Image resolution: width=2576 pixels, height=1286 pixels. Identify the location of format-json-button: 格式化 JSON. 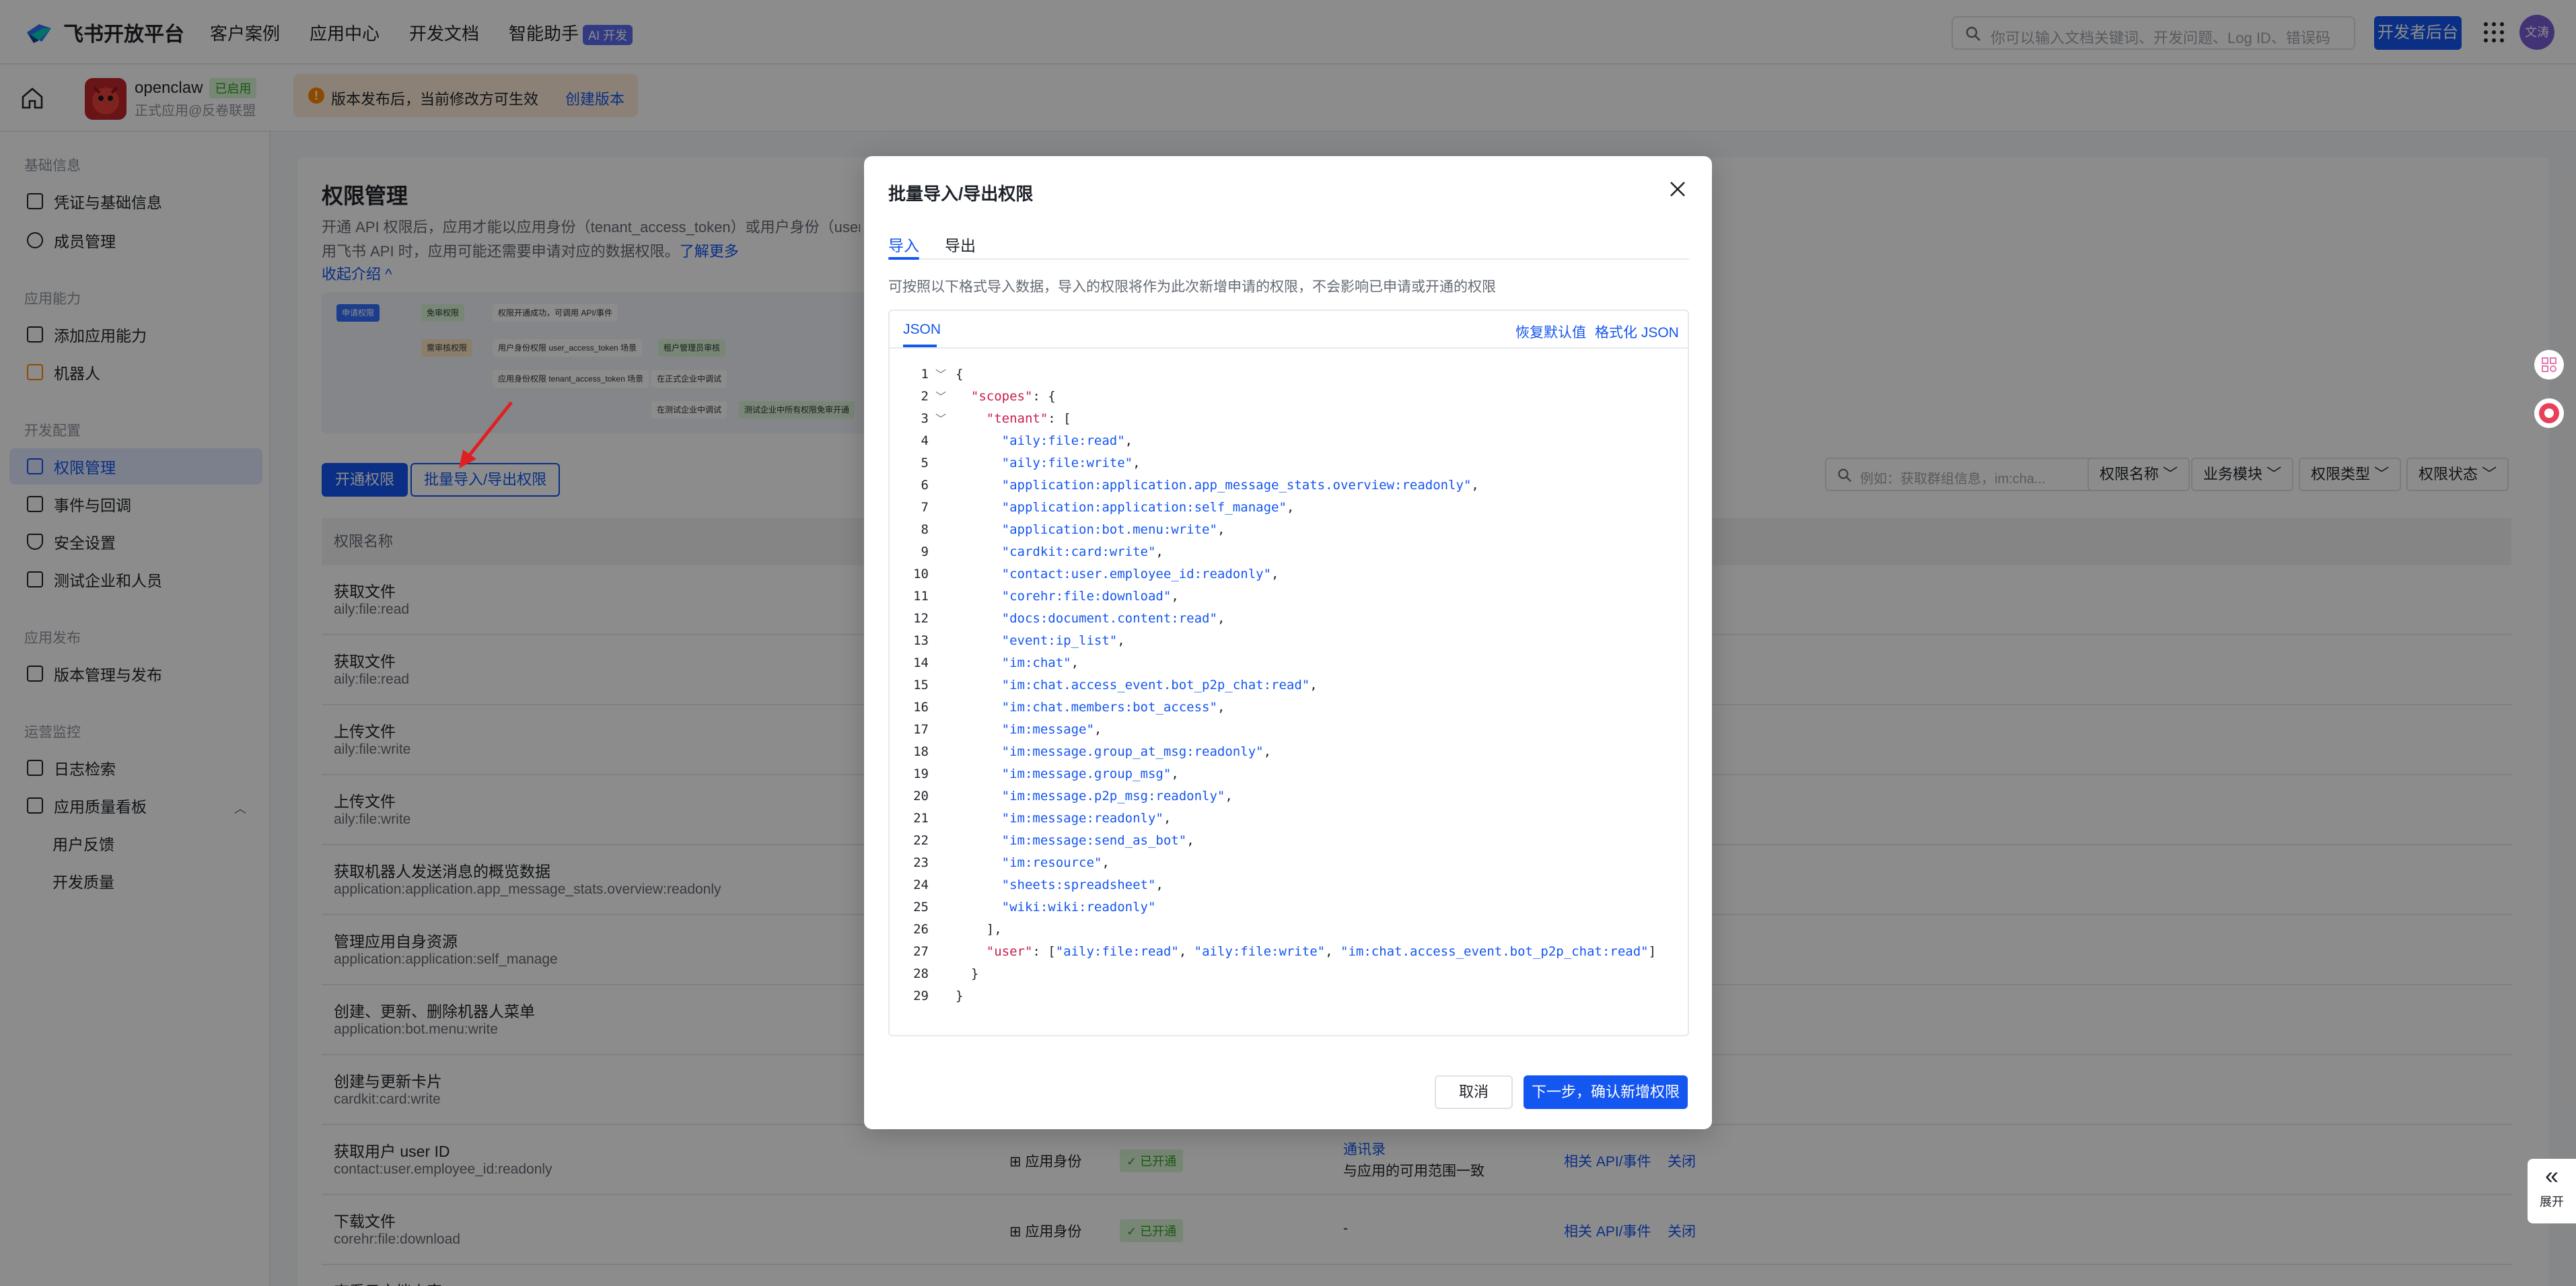
(1637, 332).